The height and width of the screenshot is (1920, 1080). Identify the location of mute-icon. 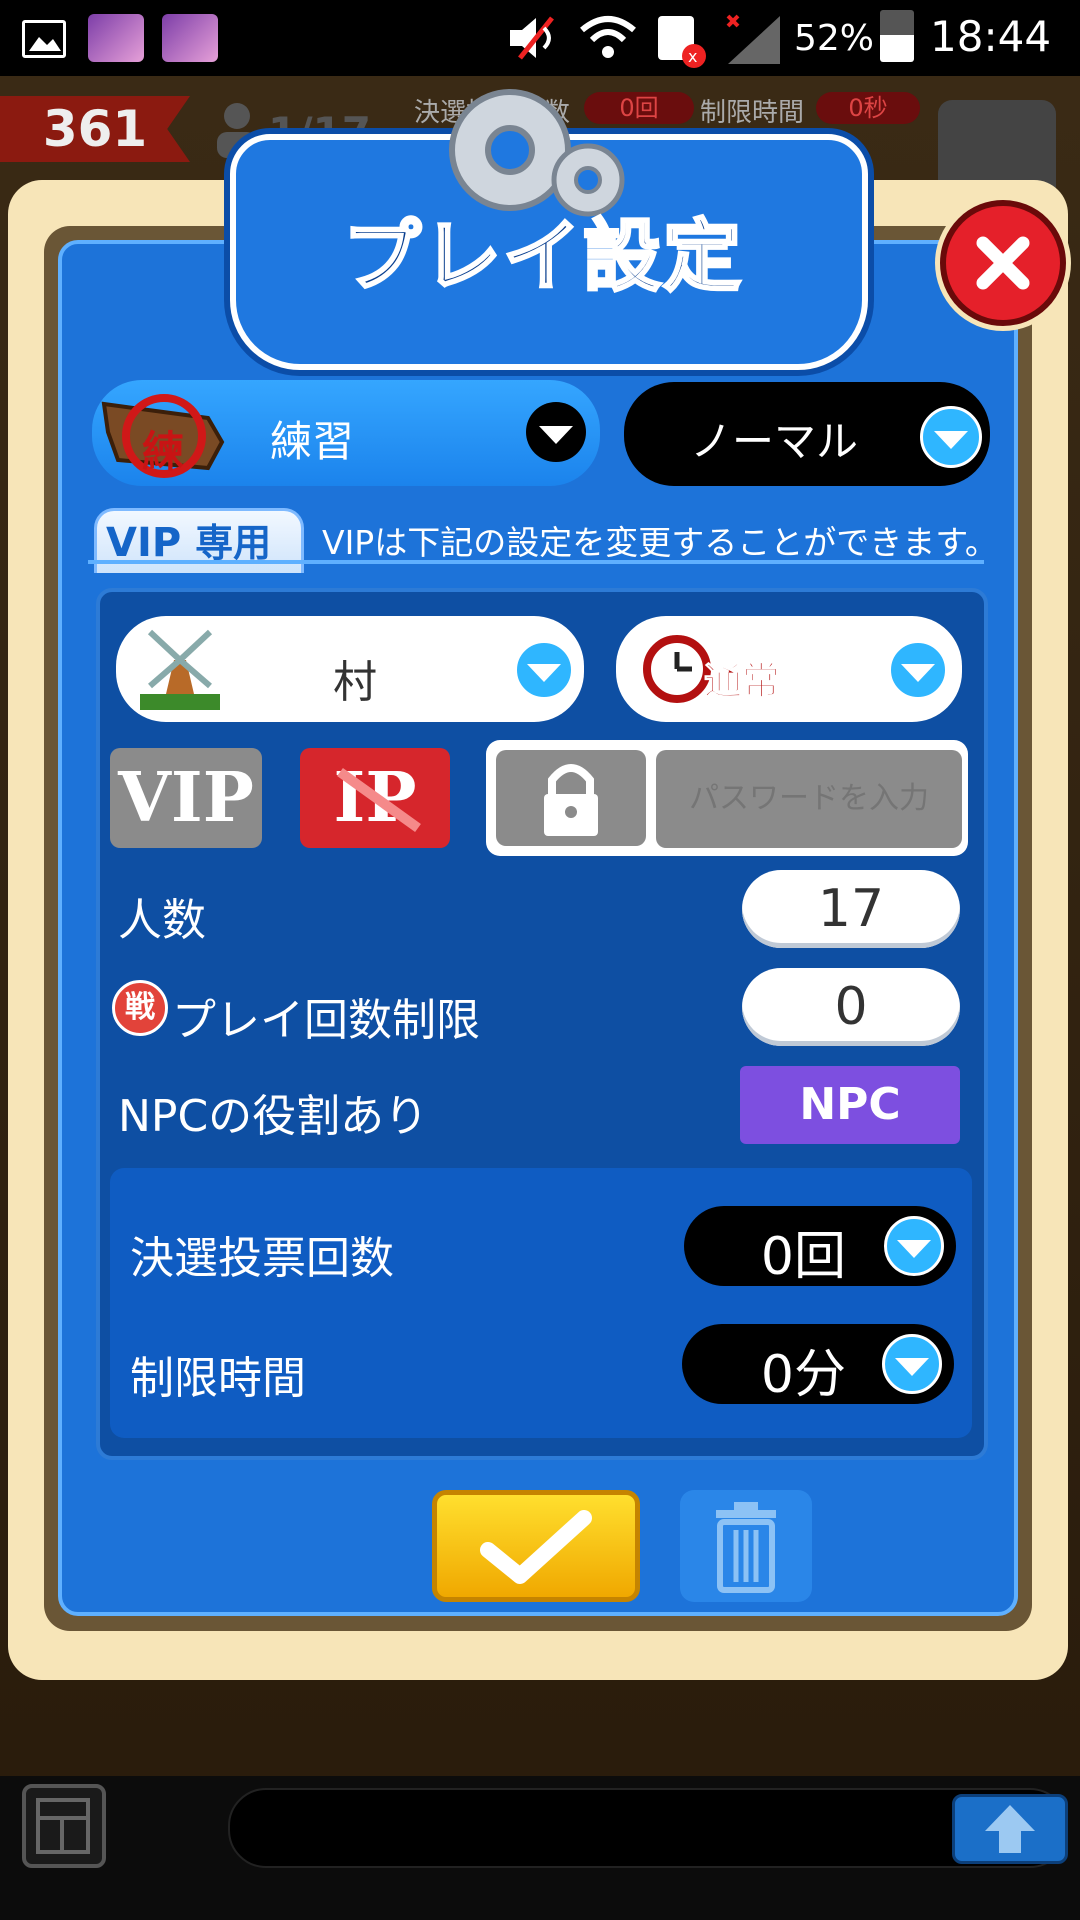
(535, 38).